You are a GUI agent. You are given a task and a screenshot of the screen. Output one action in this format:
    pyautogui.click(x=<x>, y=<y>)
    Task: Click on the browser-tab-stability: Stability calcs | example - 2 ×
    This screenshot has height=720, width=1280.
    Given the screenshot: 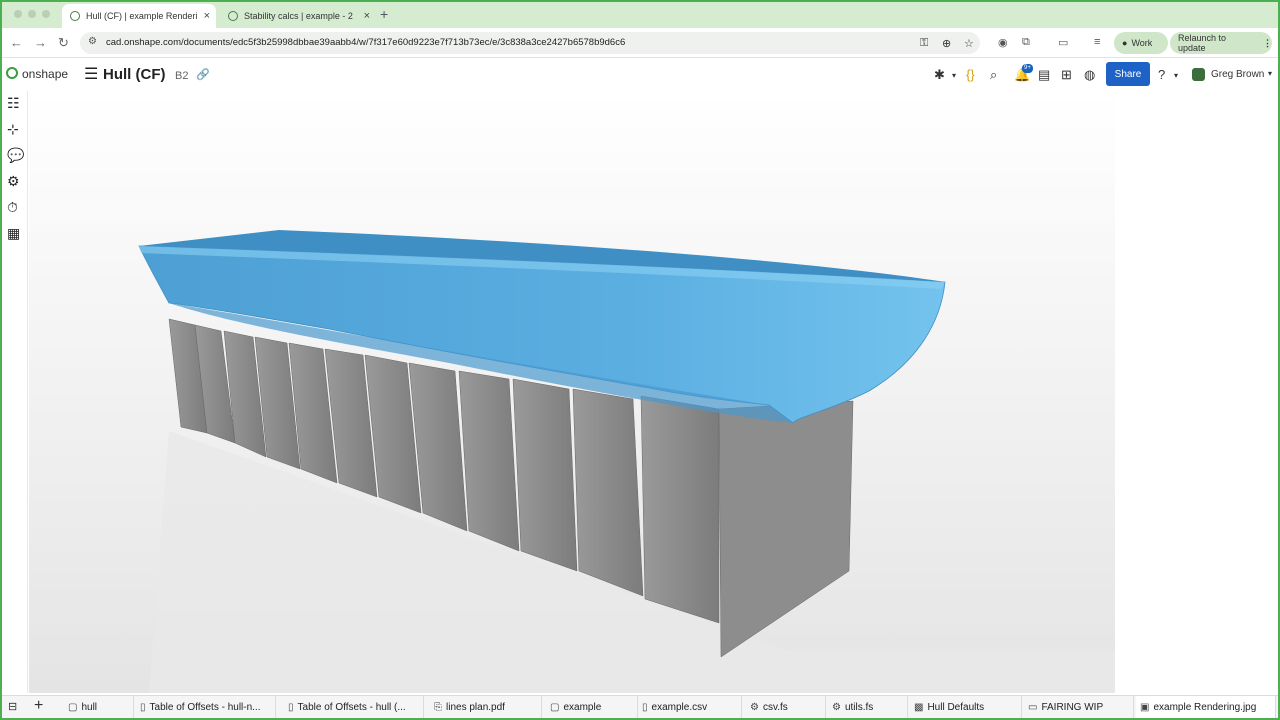 What is the action you would take?
    pyautogui.click(x=298, y=16)
    